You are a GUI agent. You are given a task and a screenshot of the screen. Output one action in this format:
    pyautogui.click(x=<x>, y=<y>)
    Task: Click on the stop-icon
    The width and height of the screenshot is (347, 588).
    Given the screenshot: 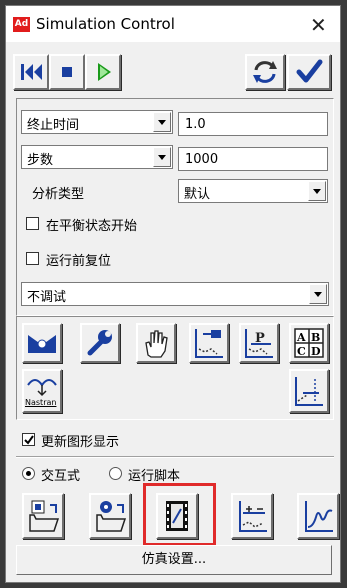 What is the action you would take?
    pyautogui.click(x=67, y=72)
    